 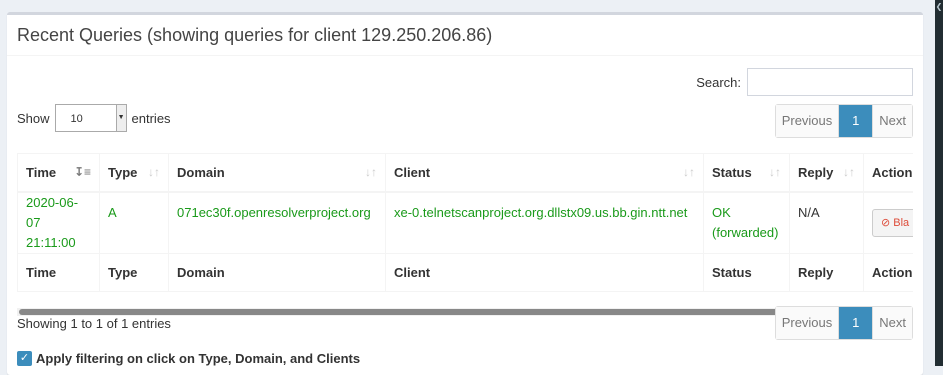 I want to click on footer-client: Client, so click(x=544, y=272).